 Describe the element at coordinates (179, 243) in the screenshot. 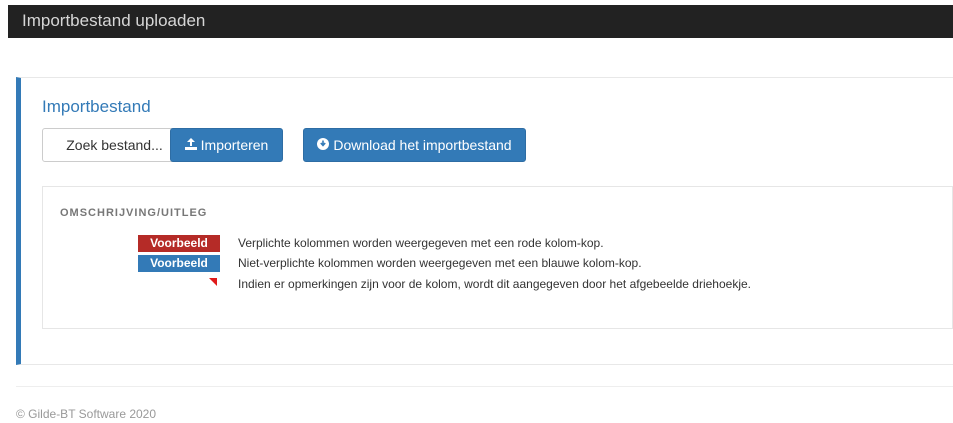

I see `required-column-tag: Voorbeeld` at that location.